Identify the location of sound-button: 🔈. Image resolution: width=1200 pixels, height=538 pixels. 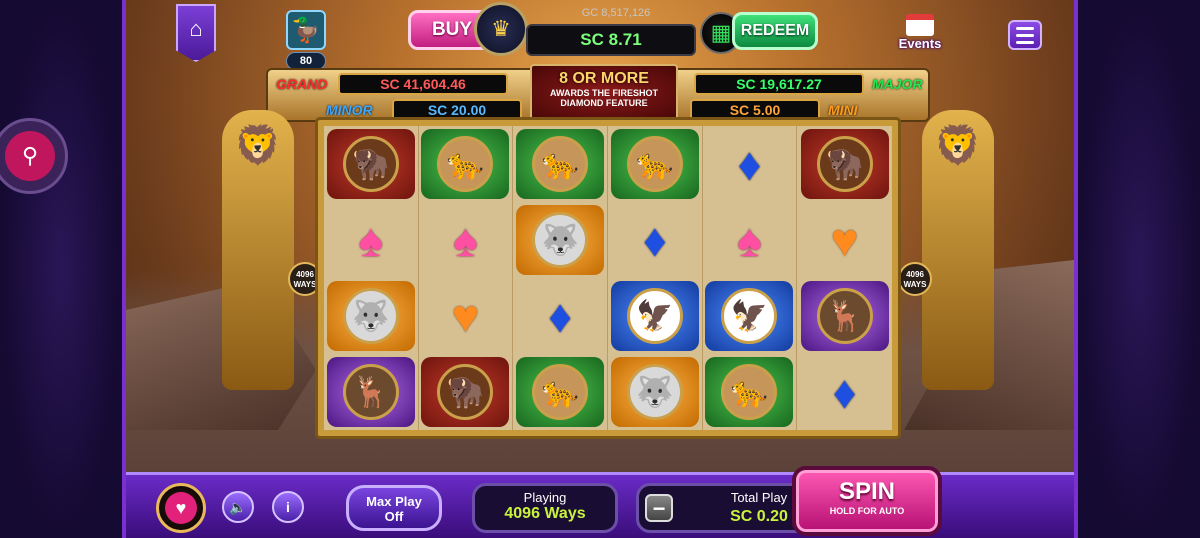
(238, 507).